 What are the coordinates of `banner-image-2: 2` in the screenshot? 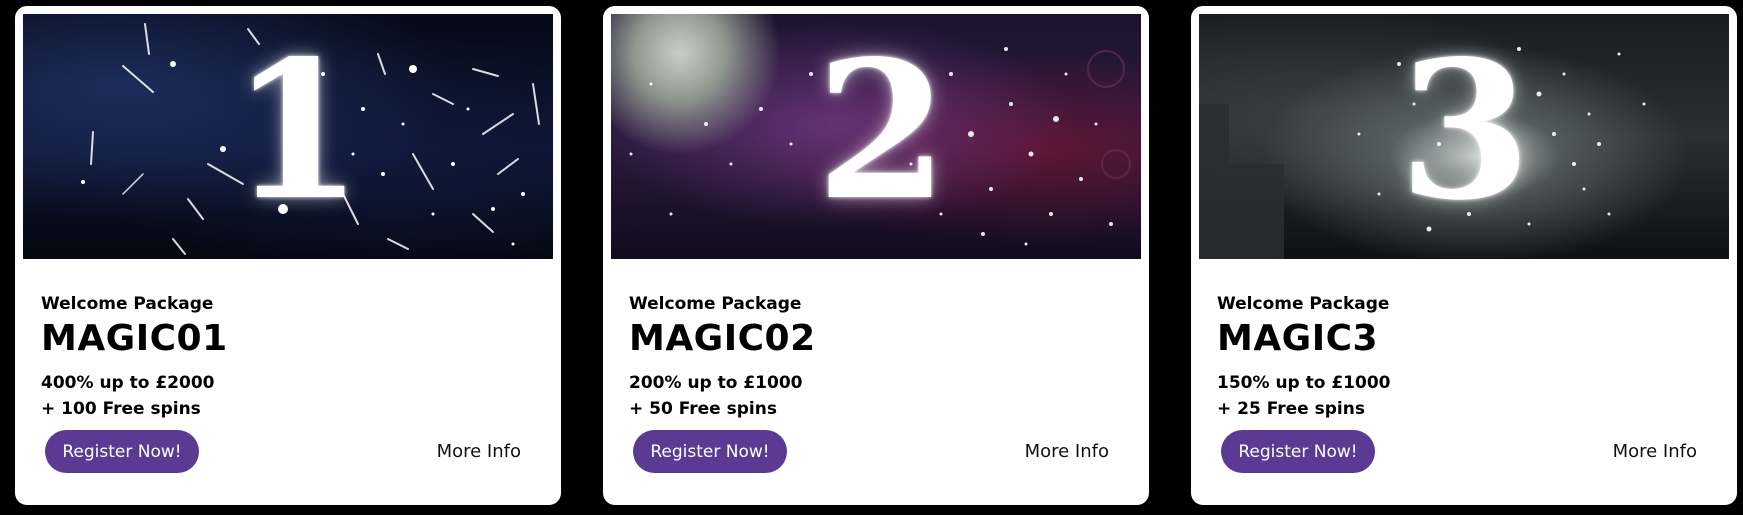 It's located at (876, 136).